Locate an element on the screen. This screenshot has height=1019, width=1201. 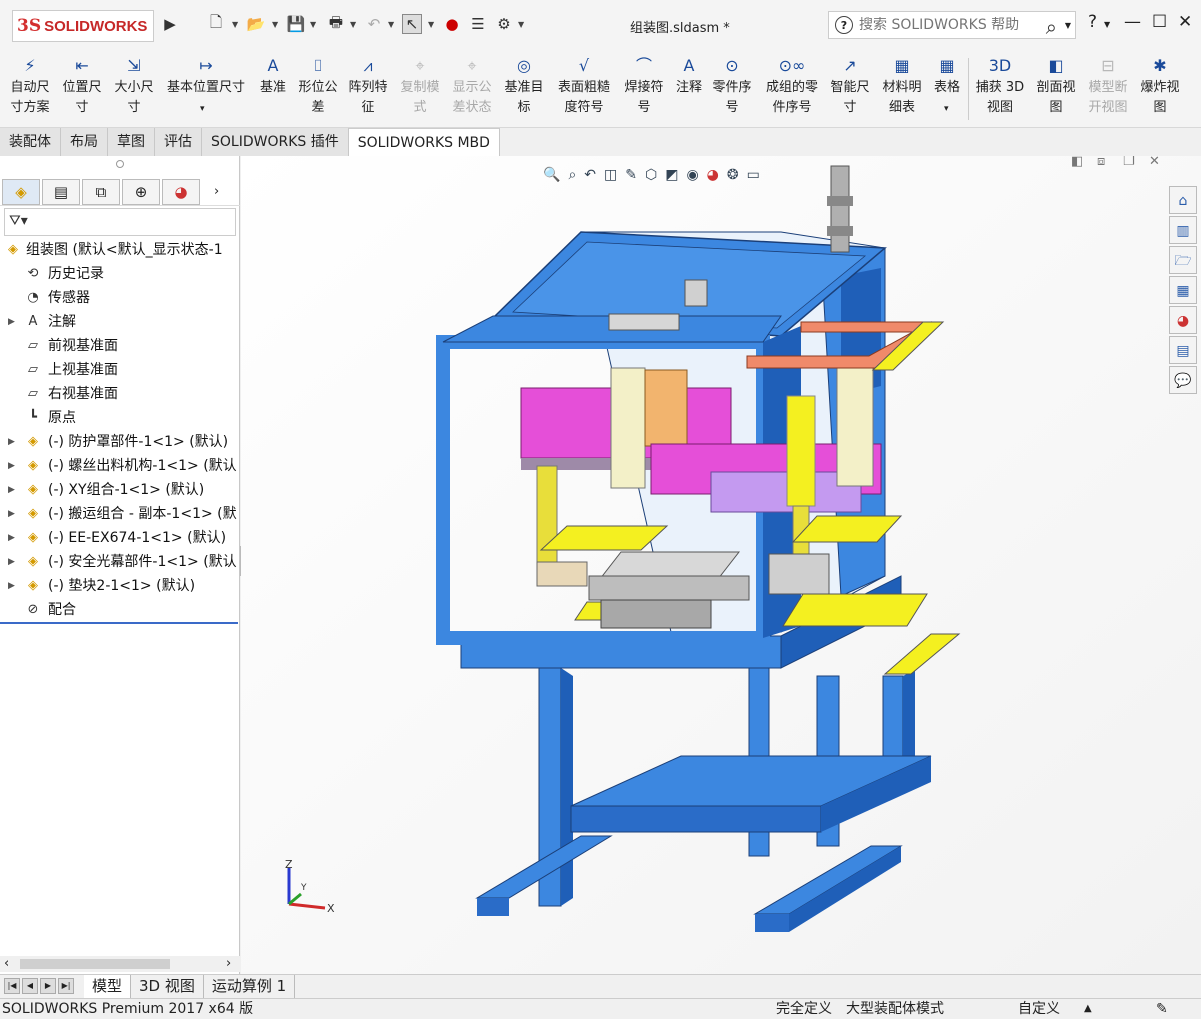
scroll-left-icon: ‹ is located at coordinates (6, 963).